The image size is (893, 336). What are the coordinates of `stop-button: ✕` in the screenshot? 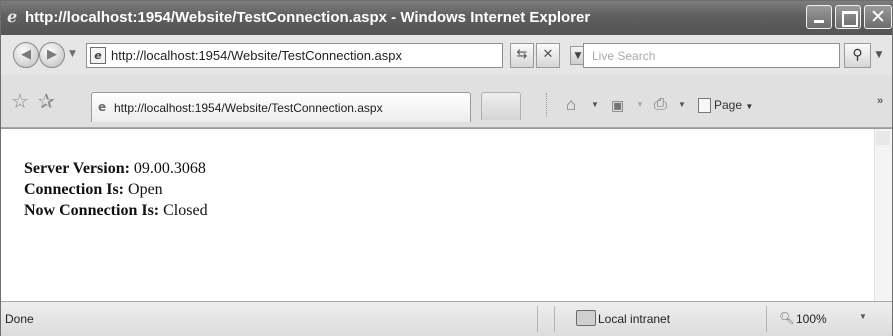 It's located at (548, 55).